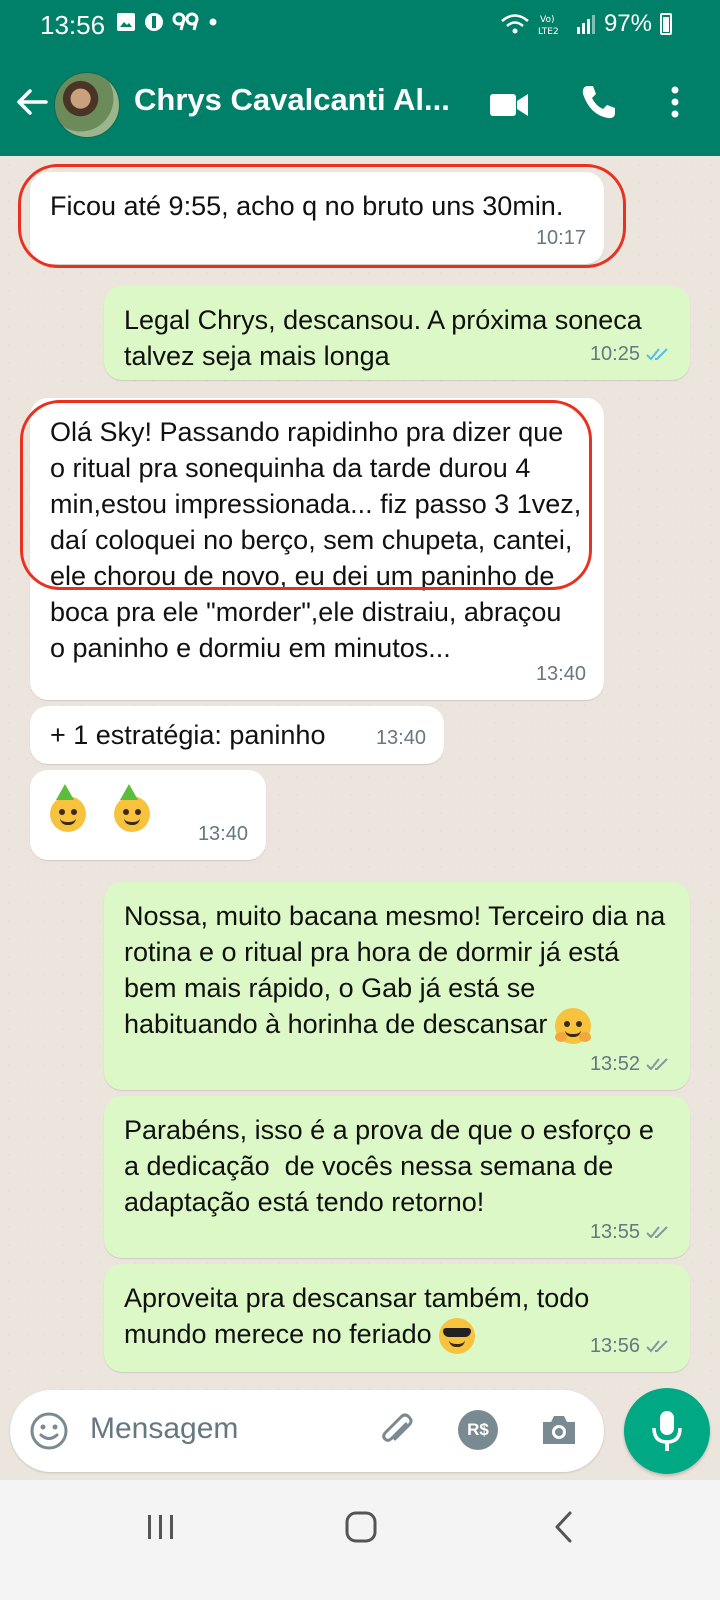 The height and width of the screenshot is (1600, 720). What do you see at coordinates (478, 1430) in the screenshot?
I see `payment-icon: R$` at bounding box center [478, 1430].